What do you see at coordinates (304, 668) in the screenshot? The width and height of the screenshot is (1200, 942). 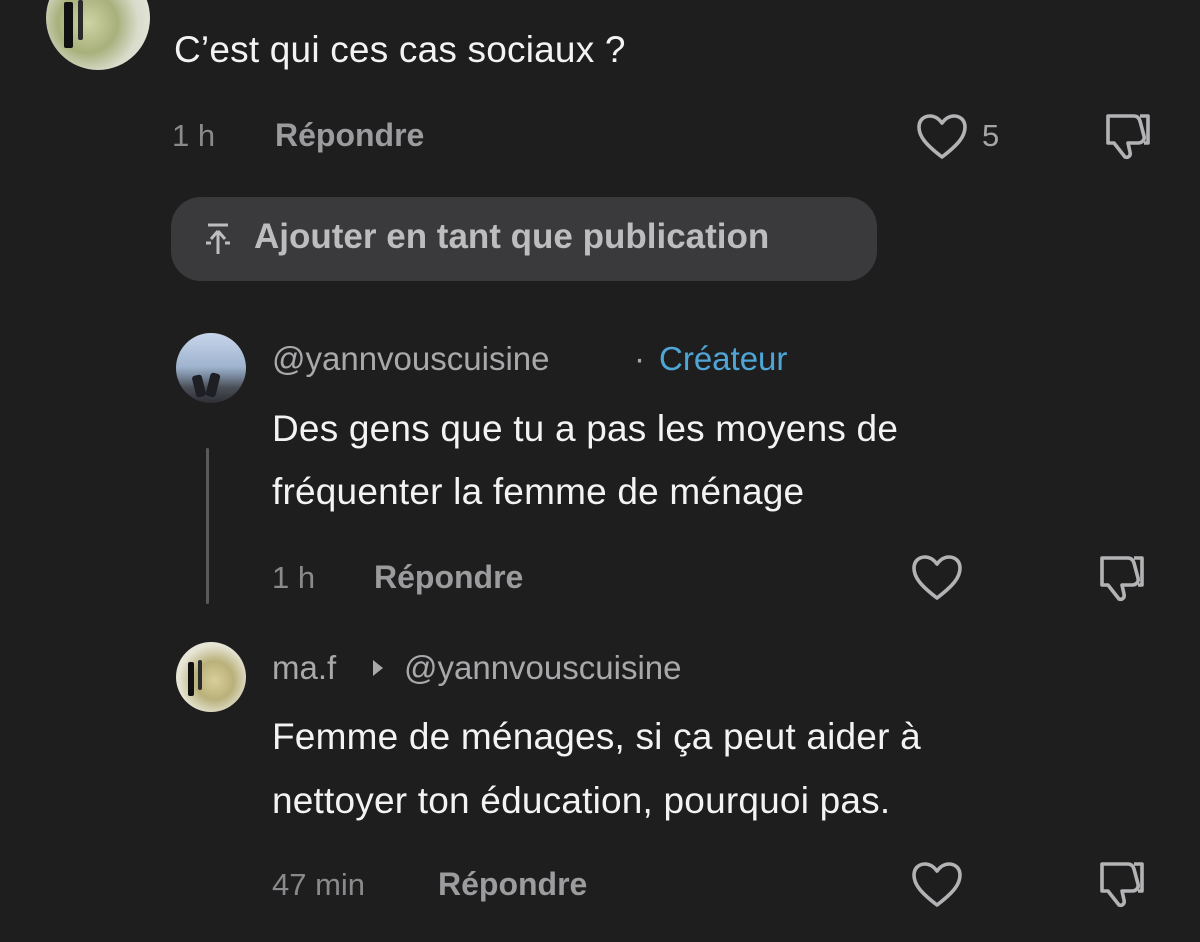 I see `username: ma.f` at bounding box center [304, 668].